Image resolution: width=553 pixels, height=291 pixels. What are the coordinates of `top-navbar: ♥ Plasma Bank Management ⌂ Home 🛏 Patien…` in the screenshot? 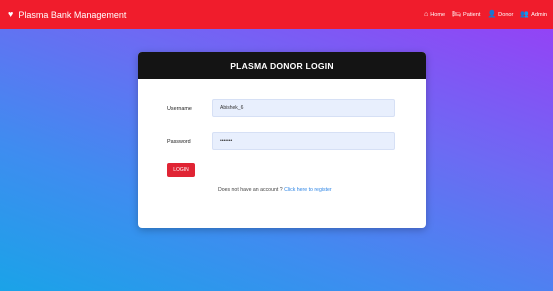 It's located at (276, 14).